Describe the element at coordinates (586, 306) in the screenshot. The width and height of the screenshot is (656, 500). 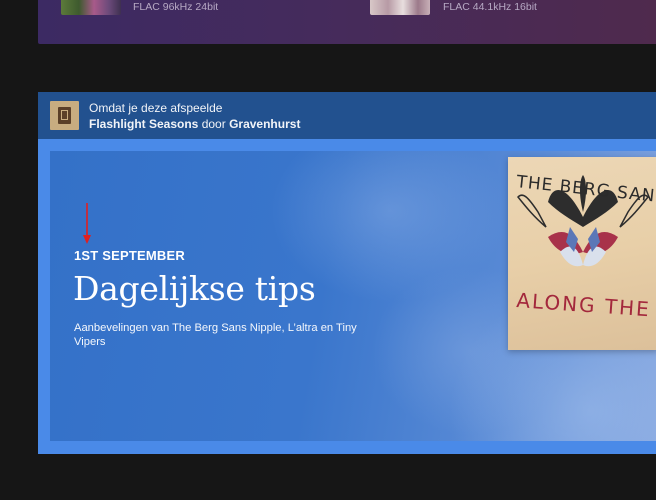
I see `album-art-lettering-bottom: ALONG THE QUA` at that location.